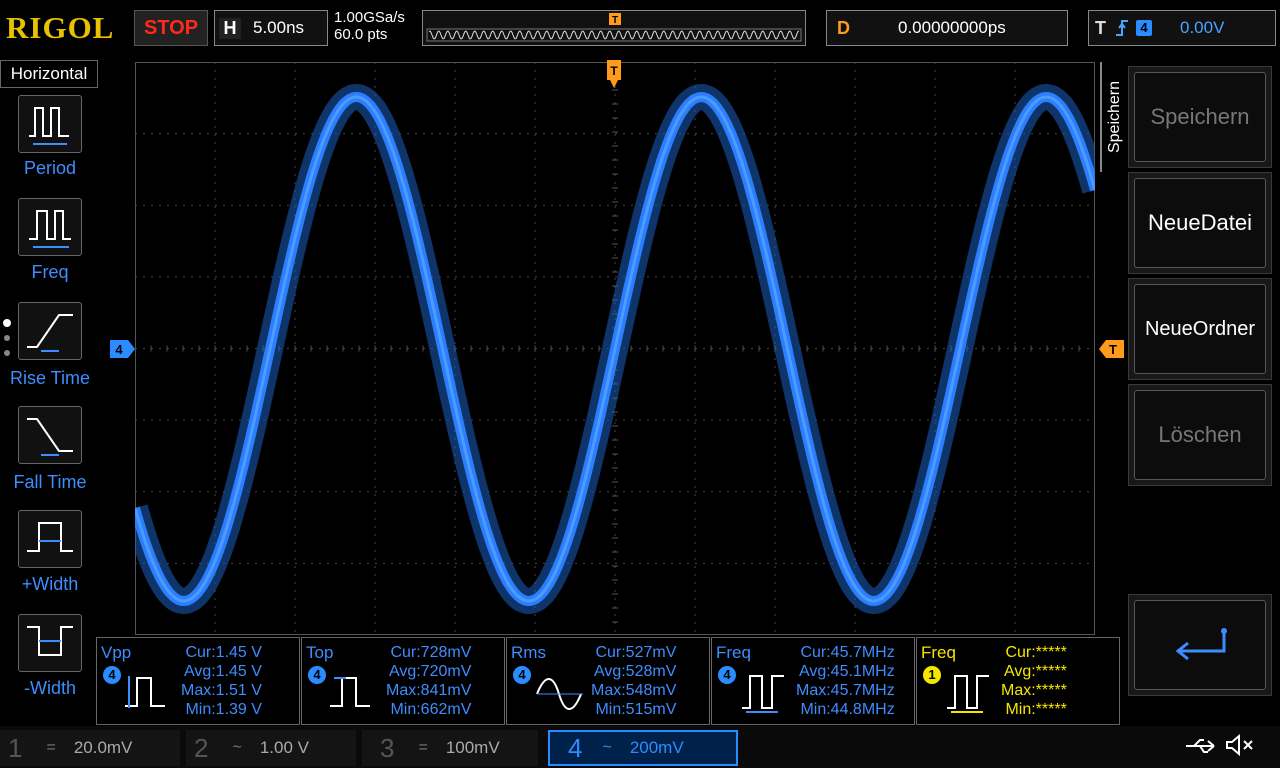  Describe the element at coordinates (847, 652) in the screenshot. I see `measurement-cur: Cur:45.7MHz` at that location.